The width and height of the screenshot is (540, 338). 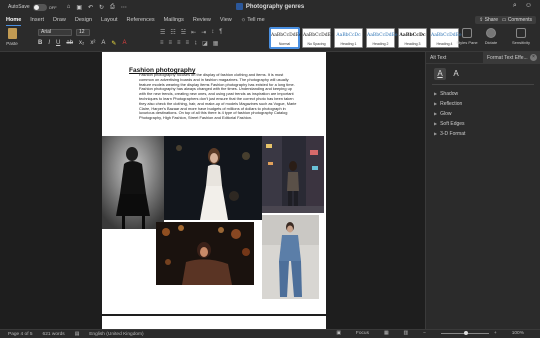 What do you see at coordinates (467, 33) in the screenshot?
I see `styles-pane-icon` at bounding box center [467, 33].